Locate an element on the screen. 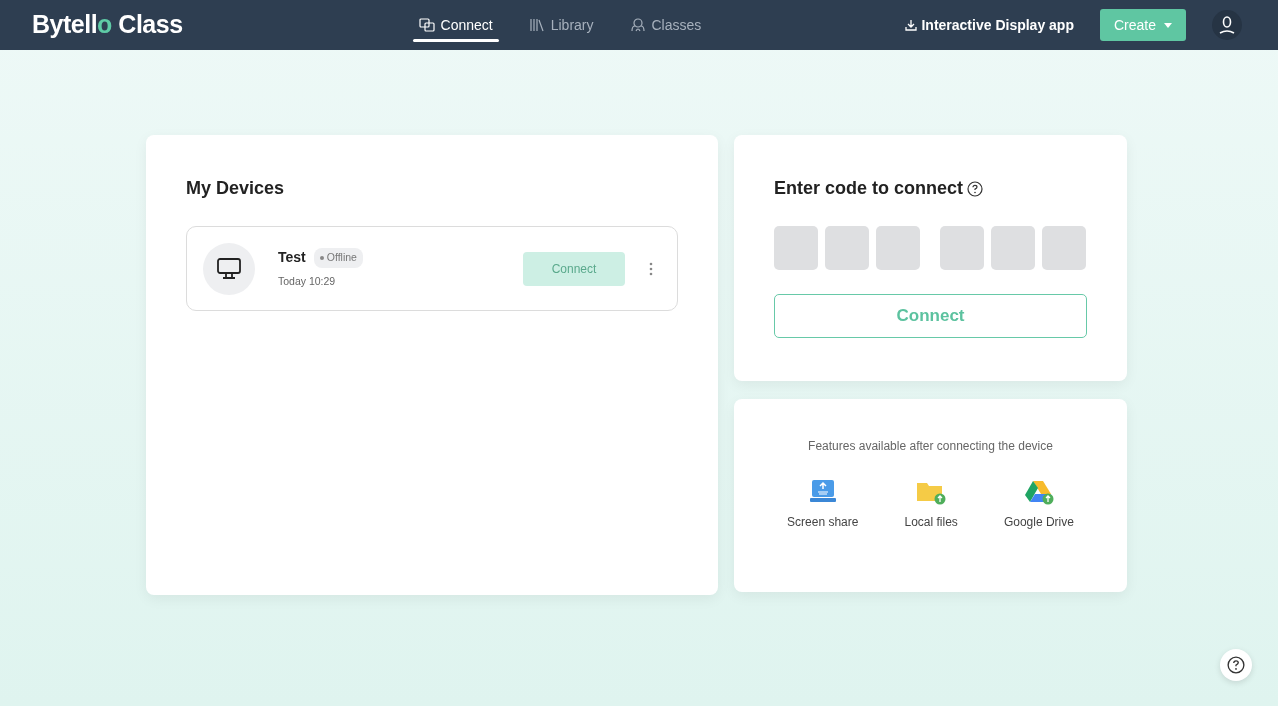  avatar-button is located at coordinates (1227, 25).